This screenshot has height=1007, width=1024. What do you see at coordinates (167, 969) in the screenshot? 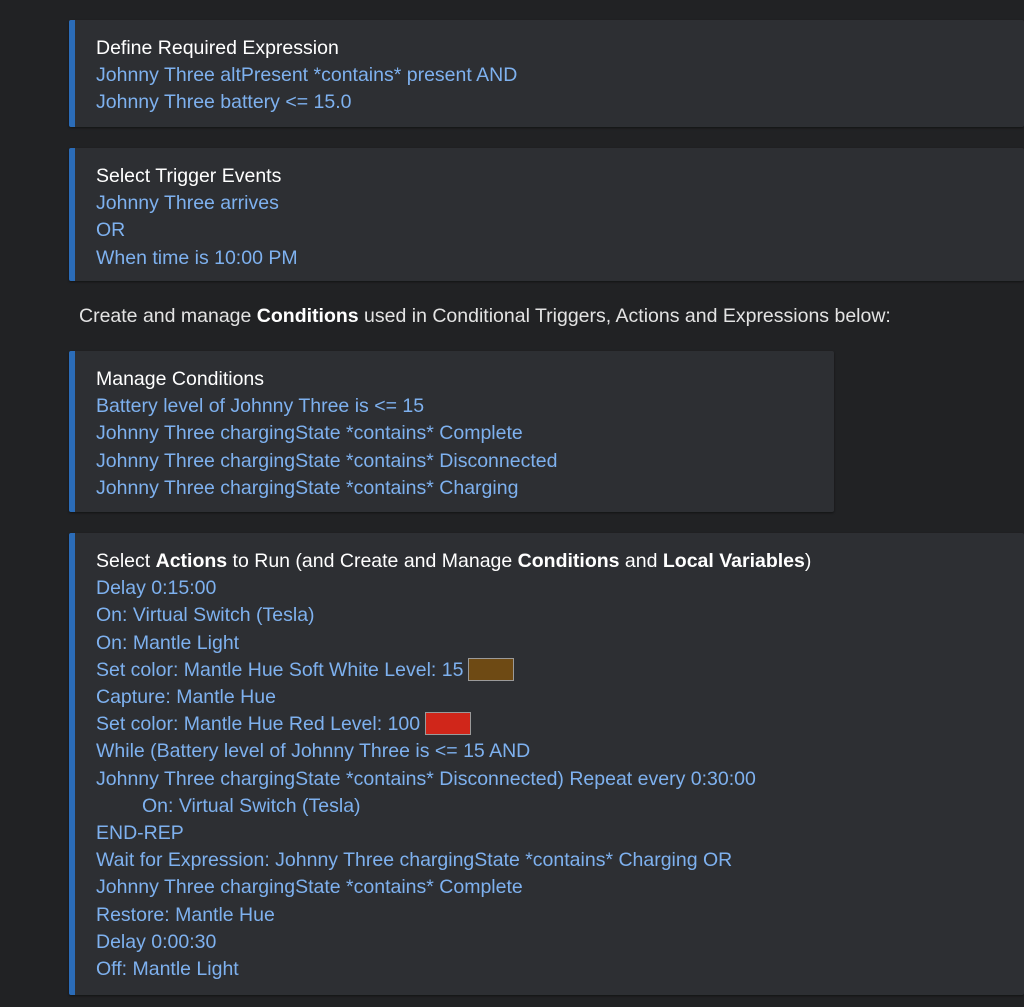
I see `action-line: Off: Mantle Light` at bounding box center [167, 969].